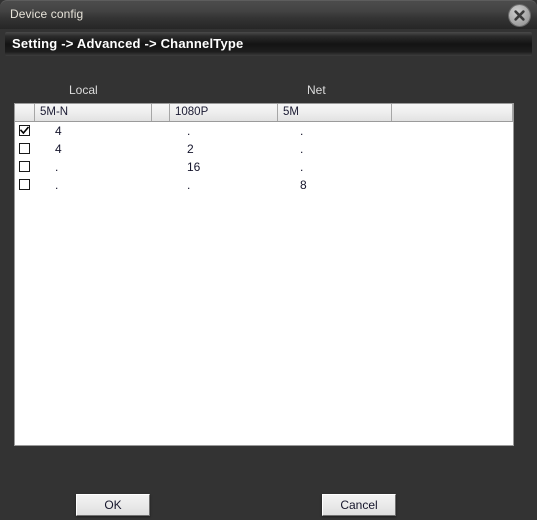  I want to click on table-header-row: 5M-N 1080P 5M, so click(264, 113).